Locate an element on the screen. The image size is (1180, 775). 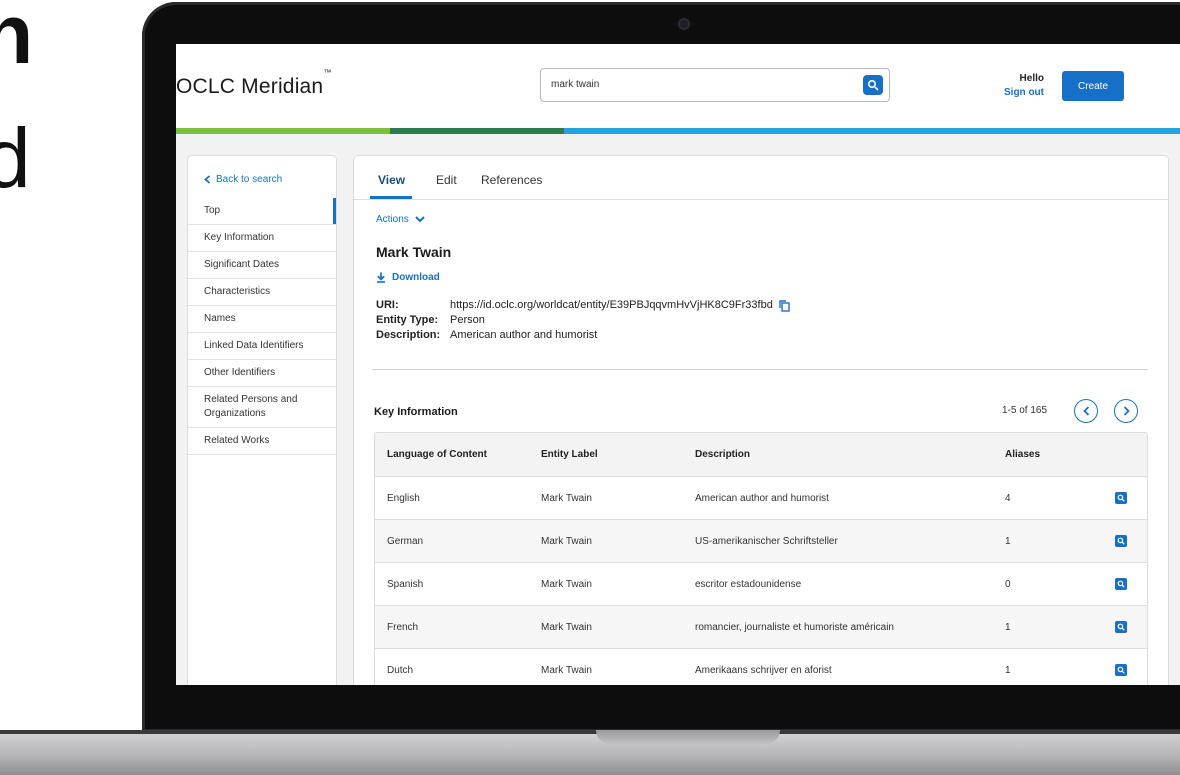
hinge-strip is located at coordinates (590, 732).